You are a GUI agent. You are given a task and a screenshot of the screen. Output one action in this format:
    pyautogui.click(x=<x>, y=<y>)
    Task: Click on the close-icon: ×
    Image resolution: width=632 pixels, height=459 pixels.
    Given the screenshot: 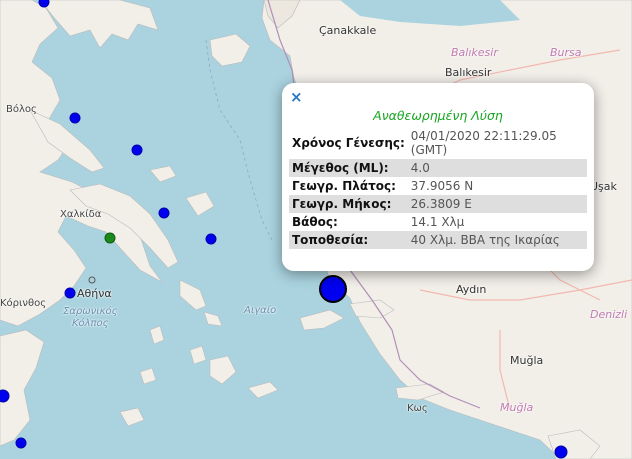 What is the action you would take?
    pyautogui.click(x=296, y=97)
    